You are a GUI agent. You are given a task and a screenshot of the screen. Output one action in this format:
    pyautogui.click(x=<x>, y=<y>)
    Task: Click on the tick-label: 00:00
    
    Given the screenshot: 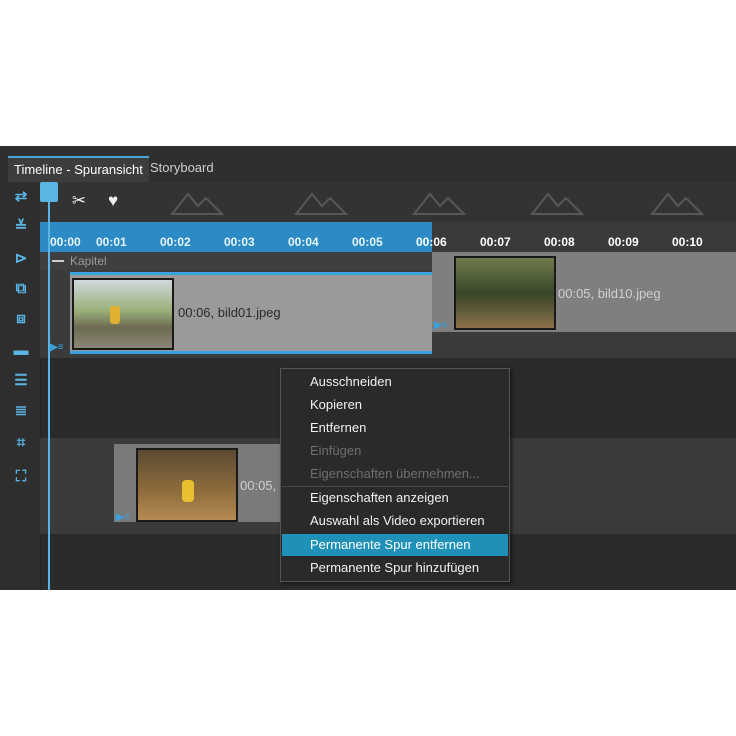 What is the action you would take?
    pyautogui.click(x=65, y=242)
    